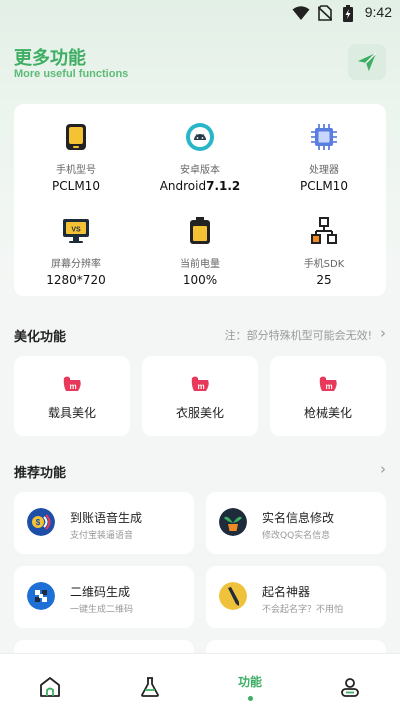 This screenshot has height=719, width=400. I want to click on battery-label: 当前电量, so click(200, 264).